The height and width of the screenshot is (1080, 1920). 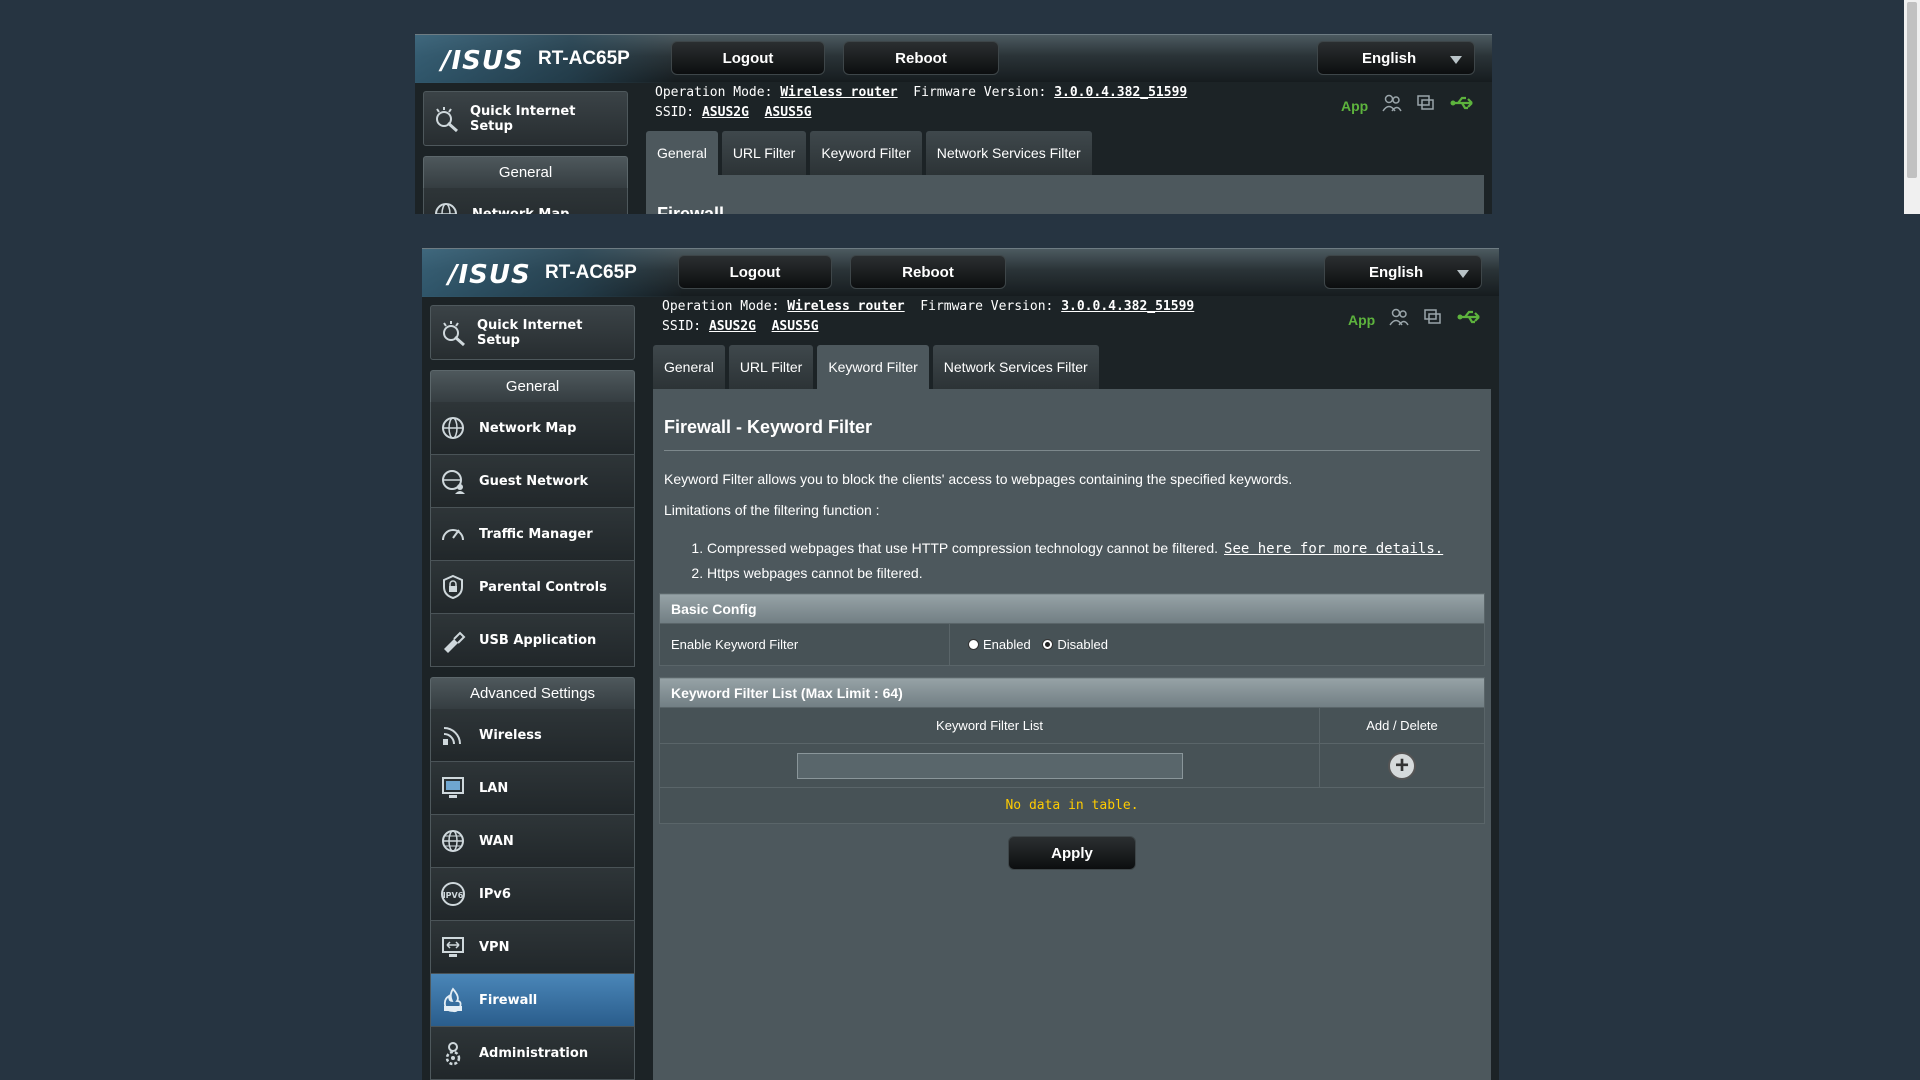 What do you see at coordinates (453, 640) in the screenshot?
I see `usb-stick-icon` at bounding box center [453, 640].